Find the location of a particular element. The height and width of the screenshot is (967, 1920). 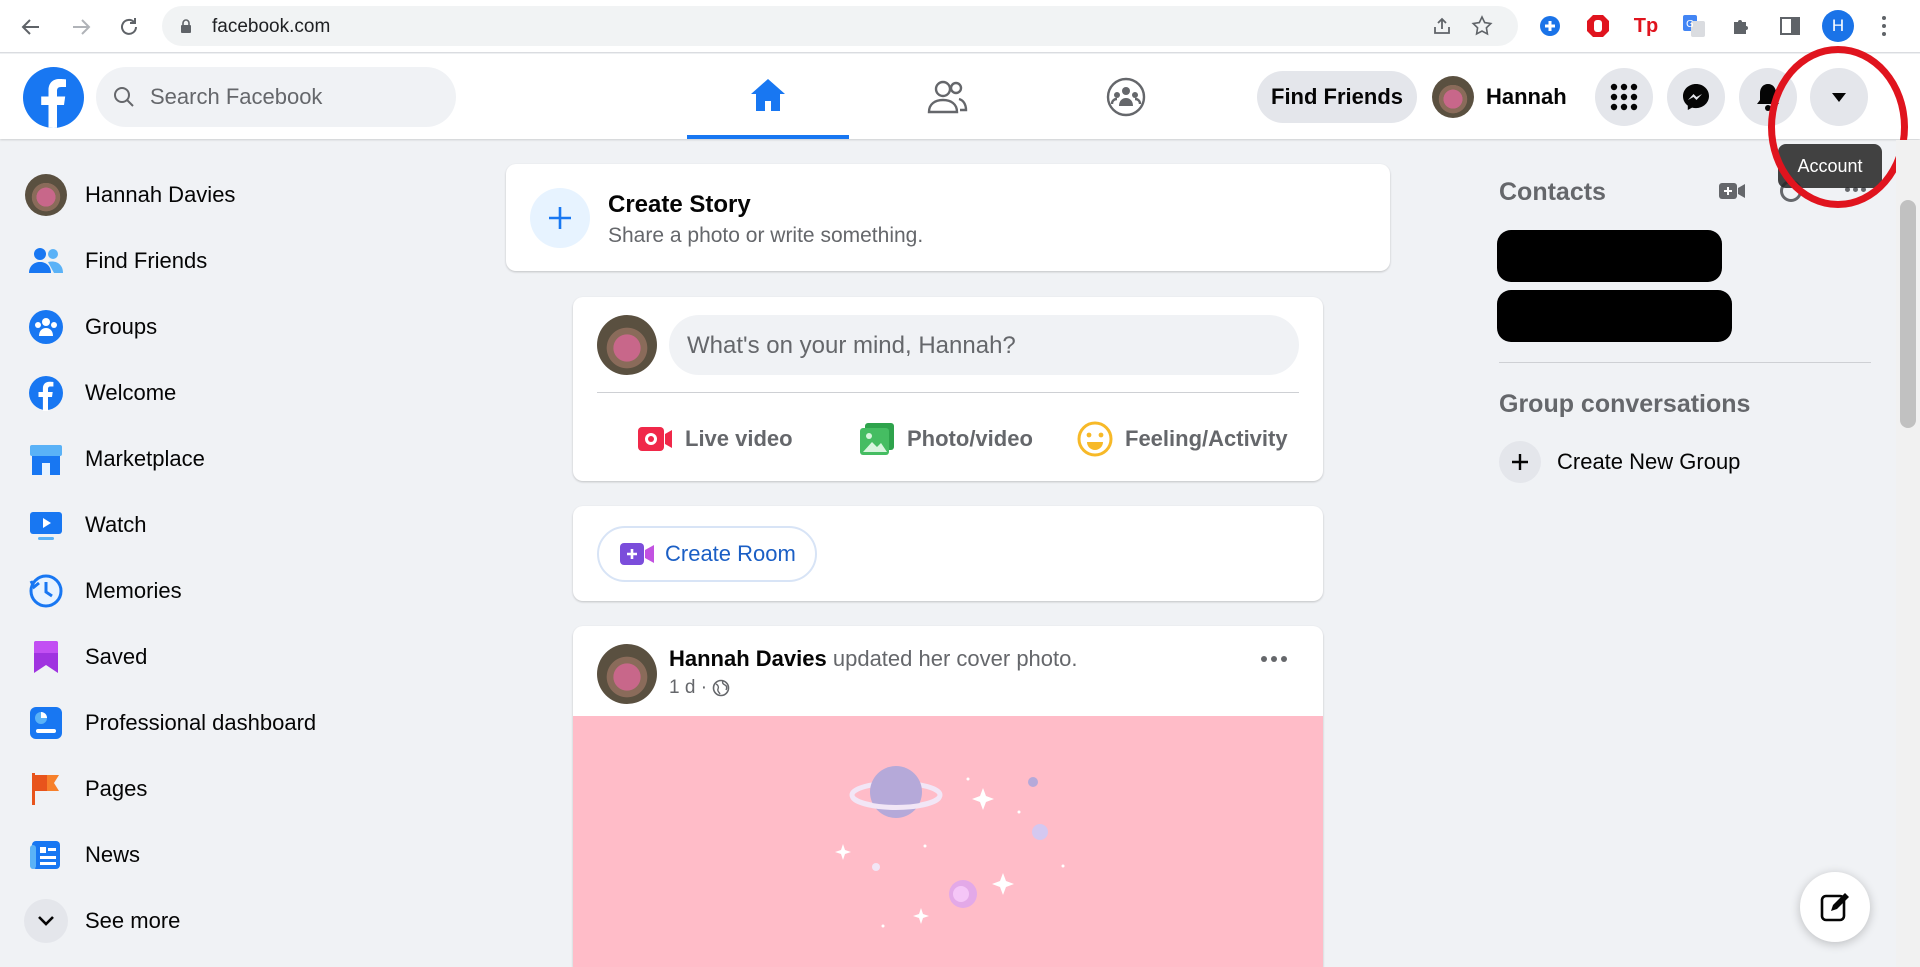

post-timestamp: 1 d · is located at coordinates (699, 688).